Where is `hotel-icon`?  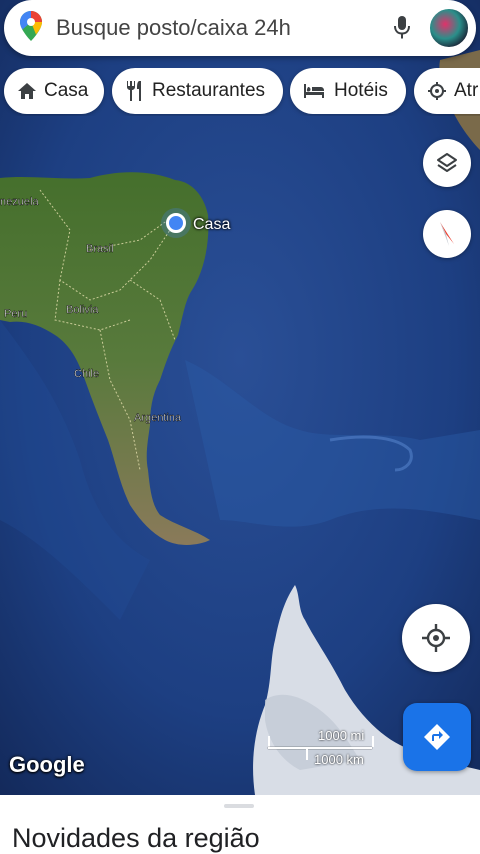 hotel-icon is located at coordinates (314, 91).